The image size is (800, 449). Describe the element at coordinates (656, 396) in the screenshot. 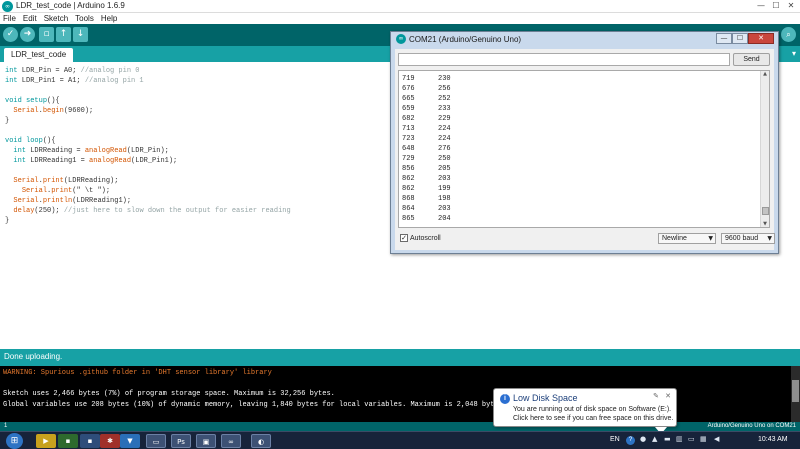

I see `settings-icon: ✎` at that location.